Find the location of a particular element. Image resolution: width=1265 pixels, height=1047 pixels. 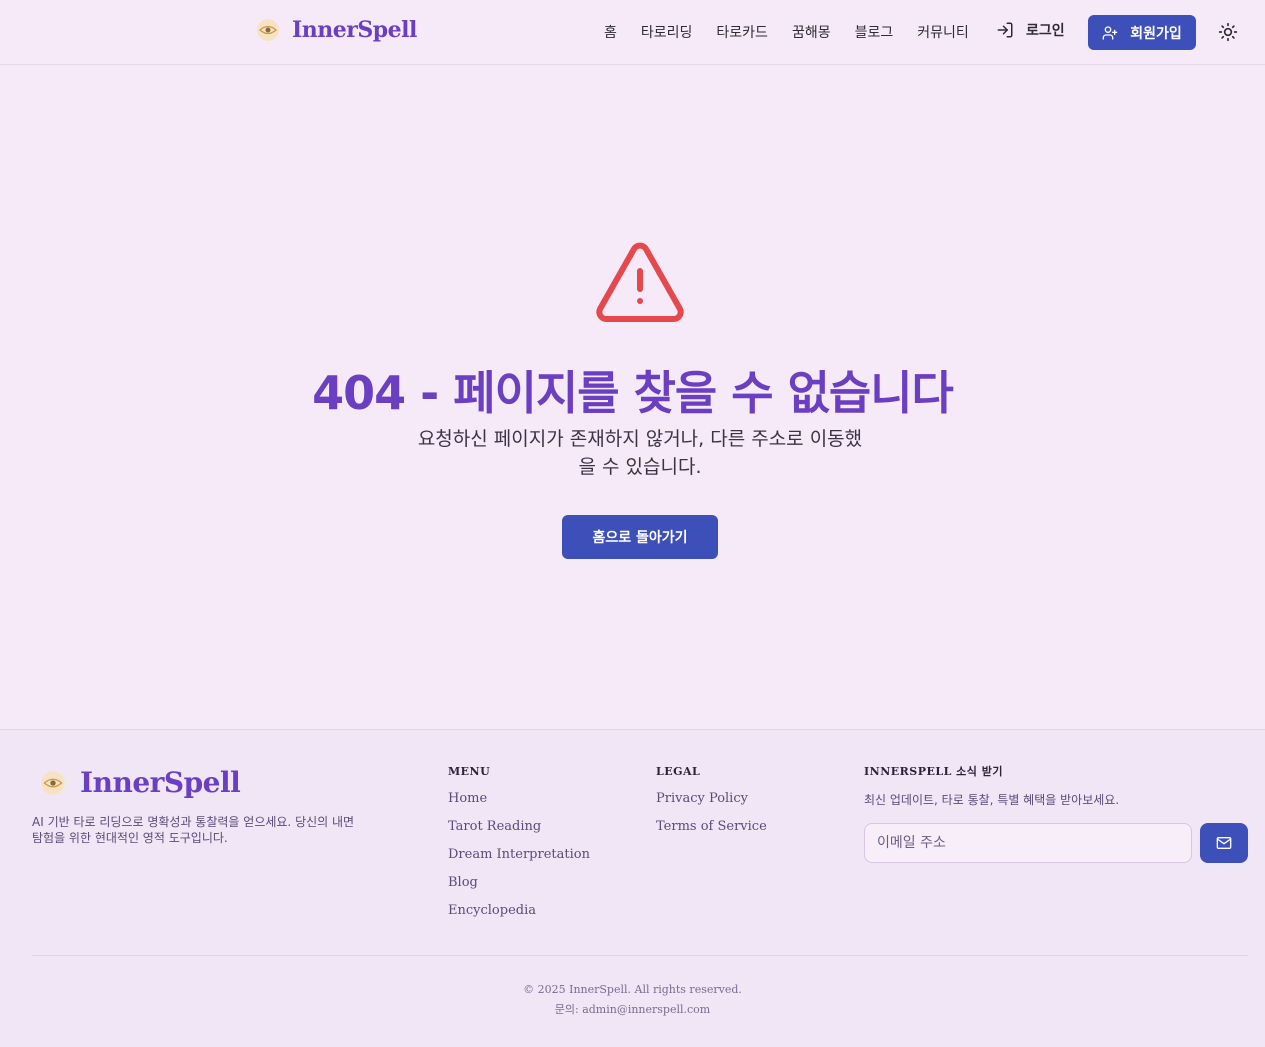

login-link: 로그인 is located at coordinates (1030, 30).